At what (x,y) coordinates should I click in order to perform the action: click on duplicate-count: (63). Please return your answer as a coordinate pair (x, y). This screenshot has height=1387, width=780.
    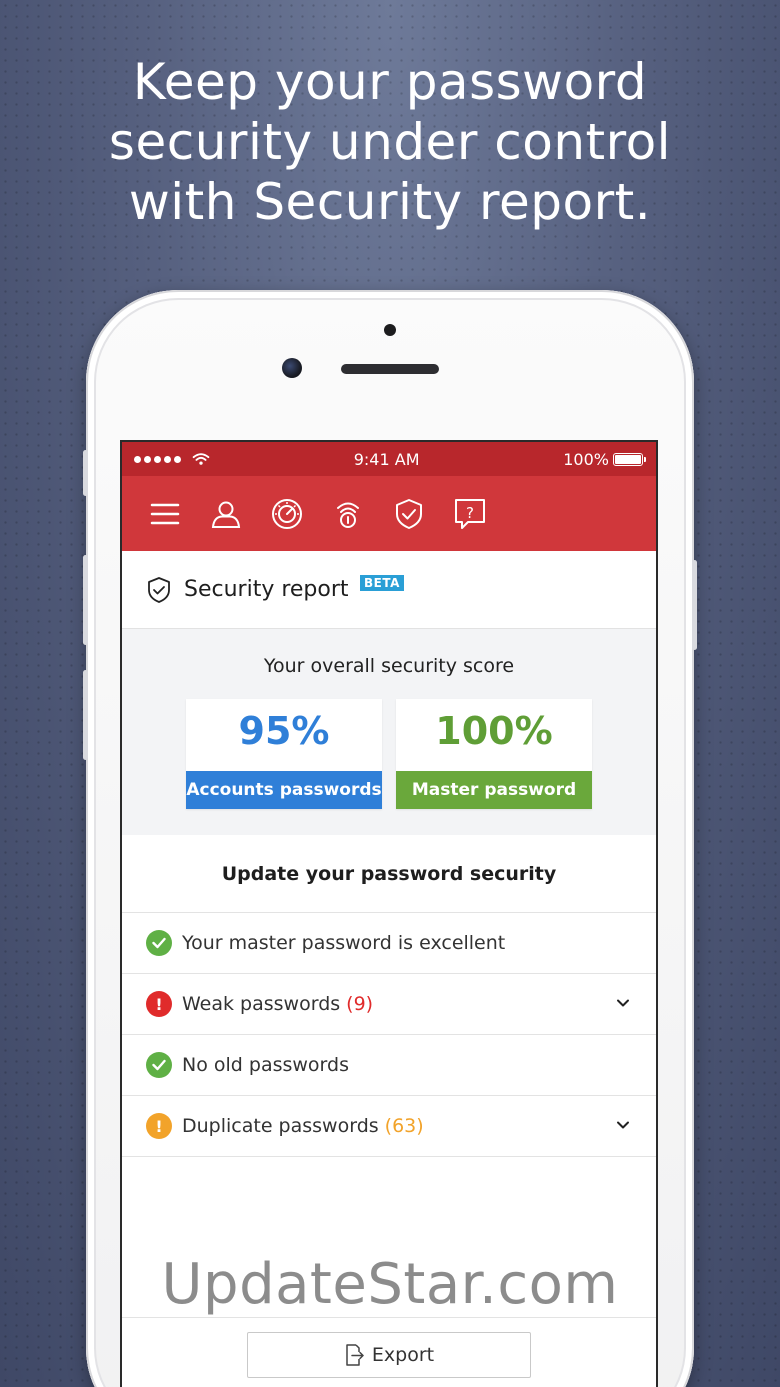
    Looking at the image, I should click on (404, 1126).